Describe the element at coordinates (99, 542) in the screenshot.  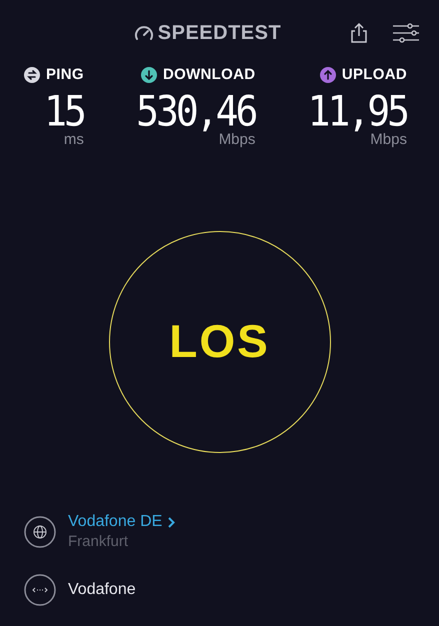
I see `server-location: Frankfurt` at that location.